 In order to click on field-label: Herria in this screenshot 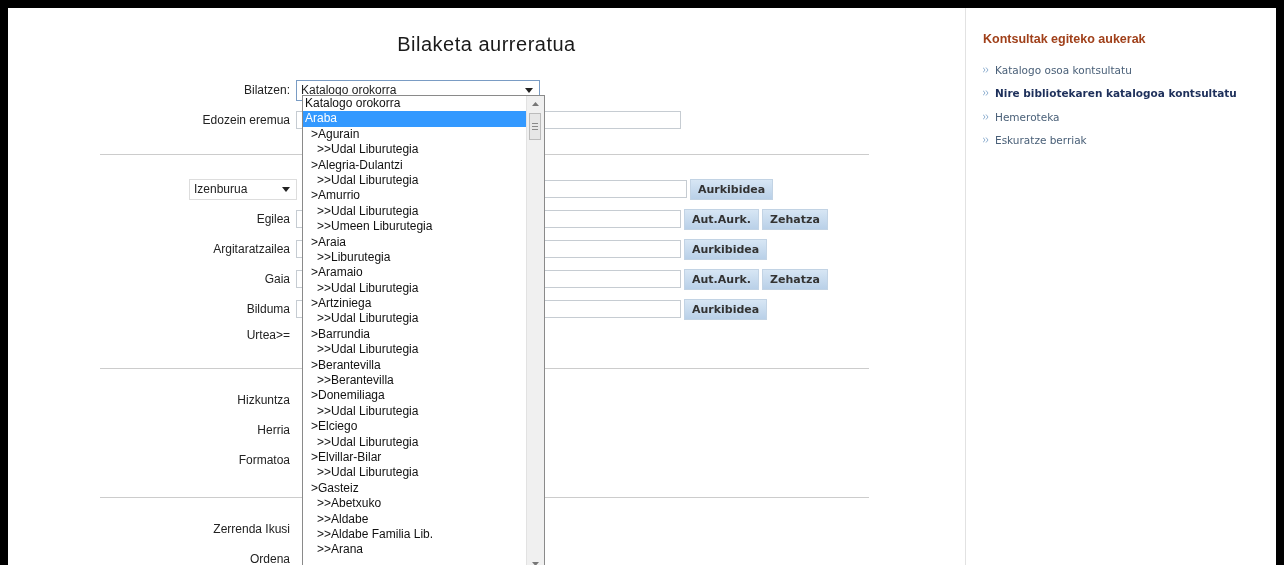, I will do `click(273, 430)`.